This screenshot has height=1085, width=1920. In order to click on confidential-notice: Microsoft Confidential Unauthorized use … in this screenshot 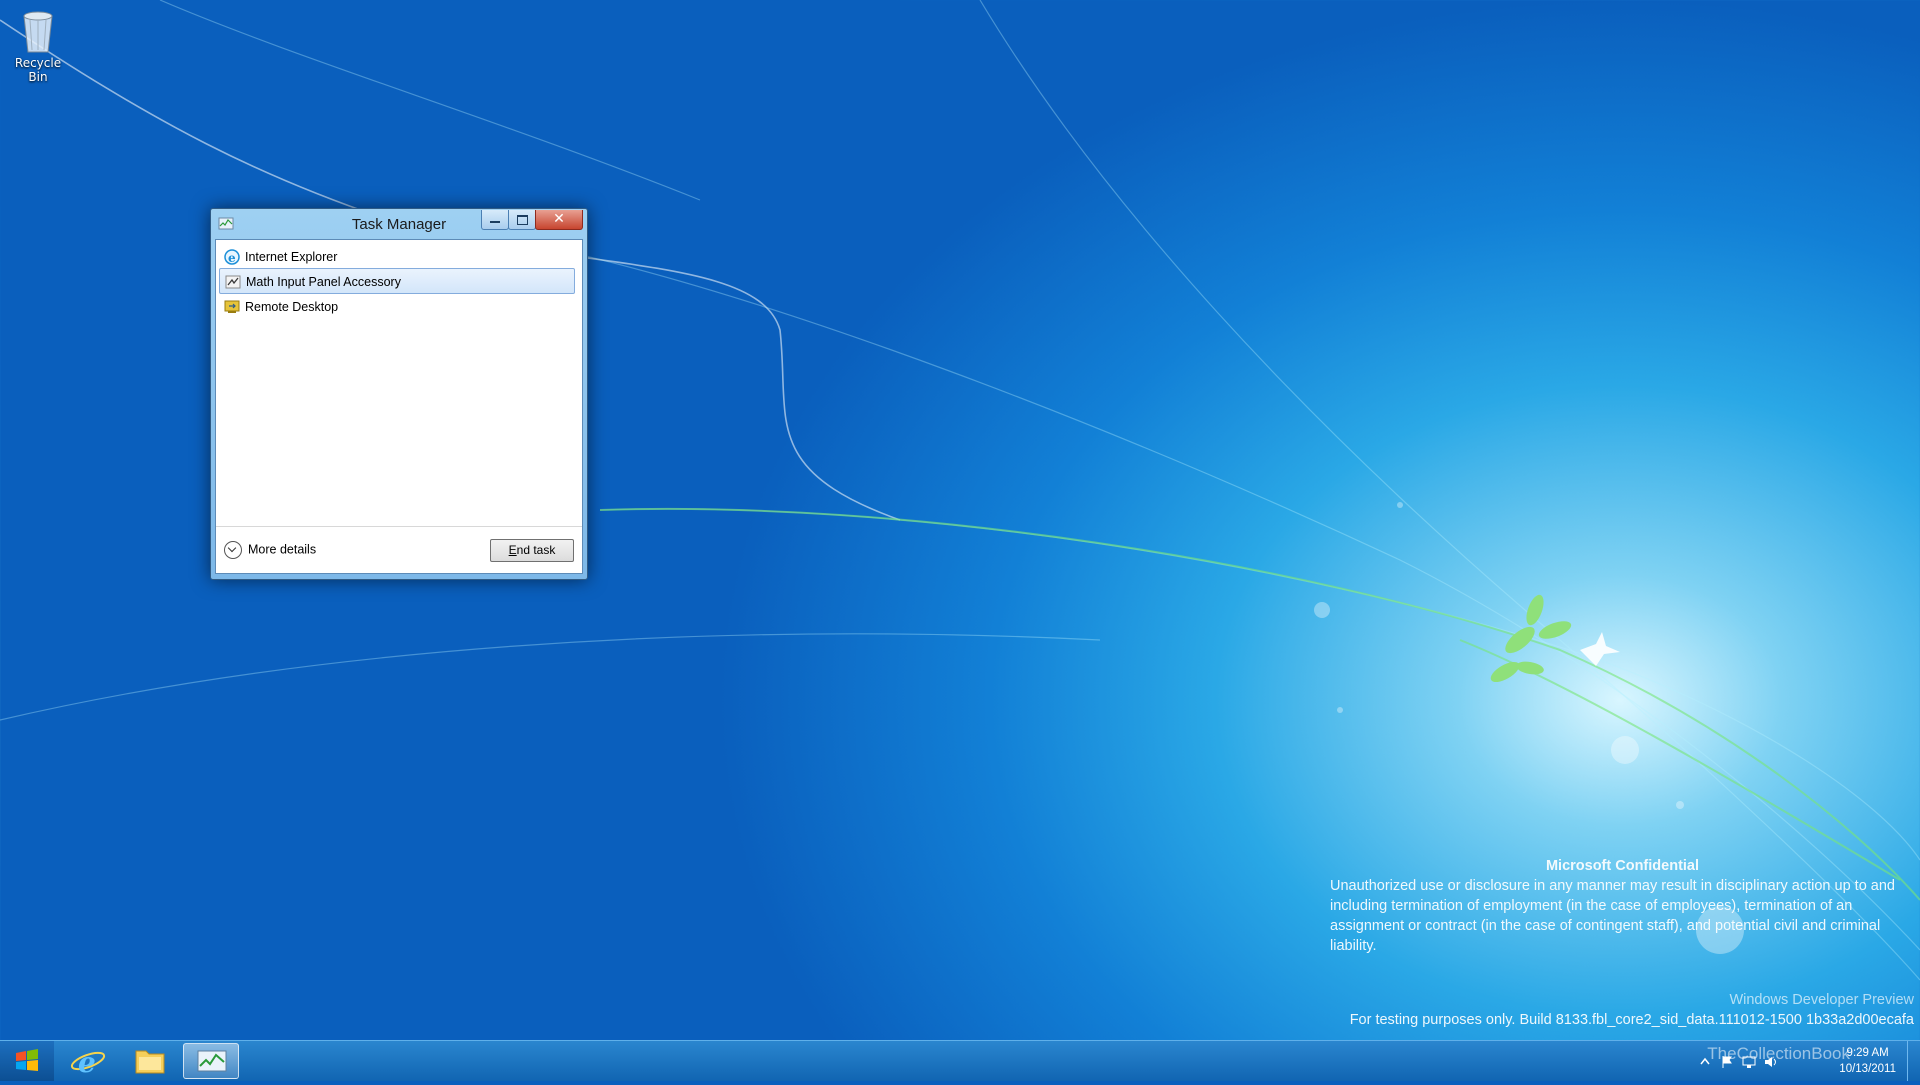, I will do `click(1622, 906)`.